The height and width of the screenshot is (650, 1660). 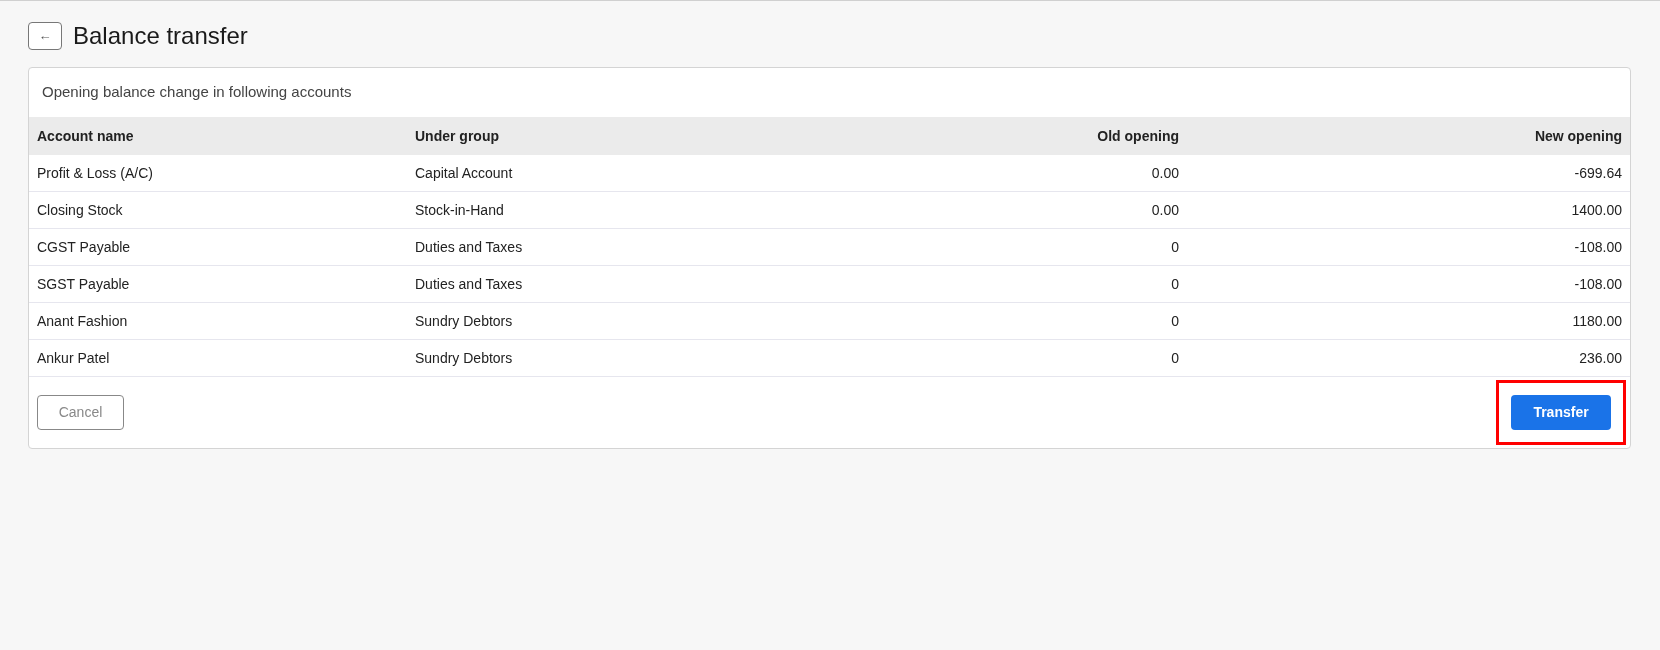 What do you see at coordinates (464, 172) in the screenshot?
I see `table-cell: Capital Account` at bounding box center [464, 172].